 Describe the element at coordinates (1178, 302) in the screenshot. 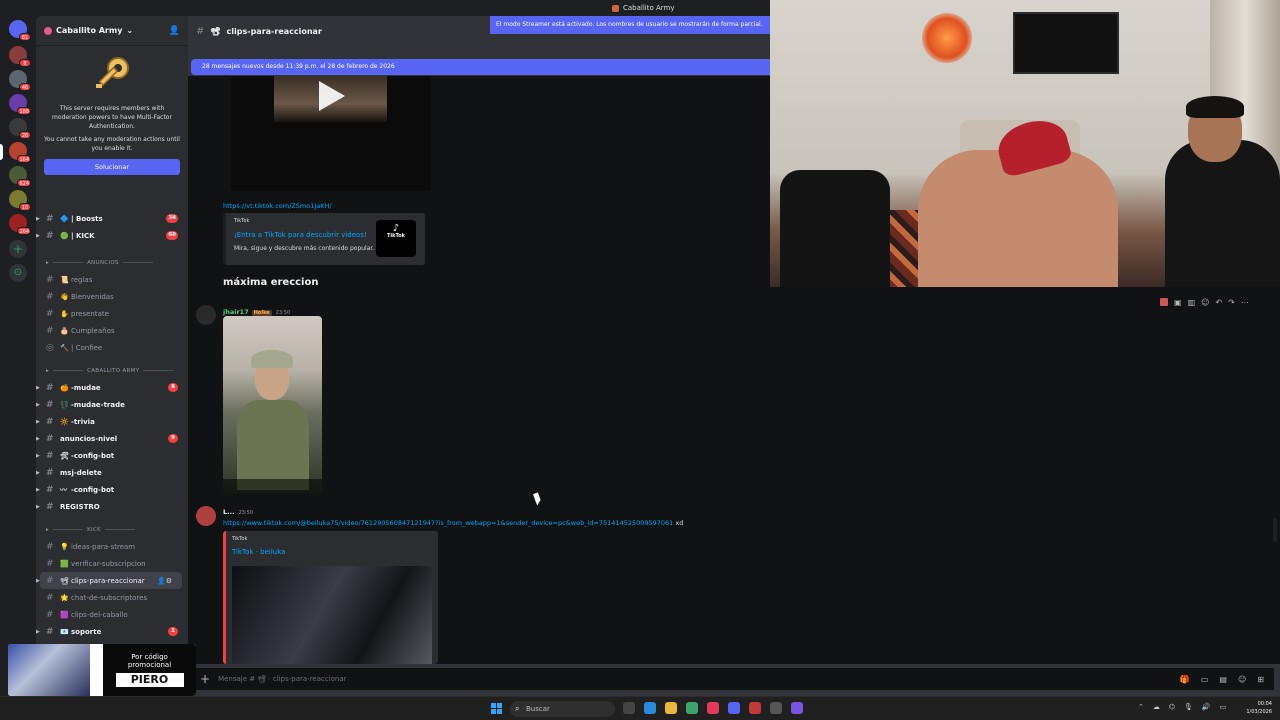

I see `gallery-icon: ▣` at that location.